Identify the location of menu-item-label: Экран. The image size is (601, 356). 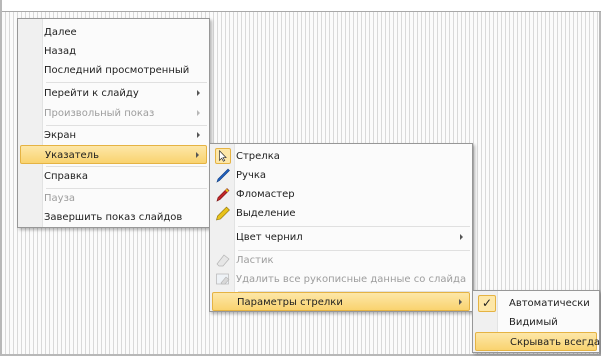
(60, 135).